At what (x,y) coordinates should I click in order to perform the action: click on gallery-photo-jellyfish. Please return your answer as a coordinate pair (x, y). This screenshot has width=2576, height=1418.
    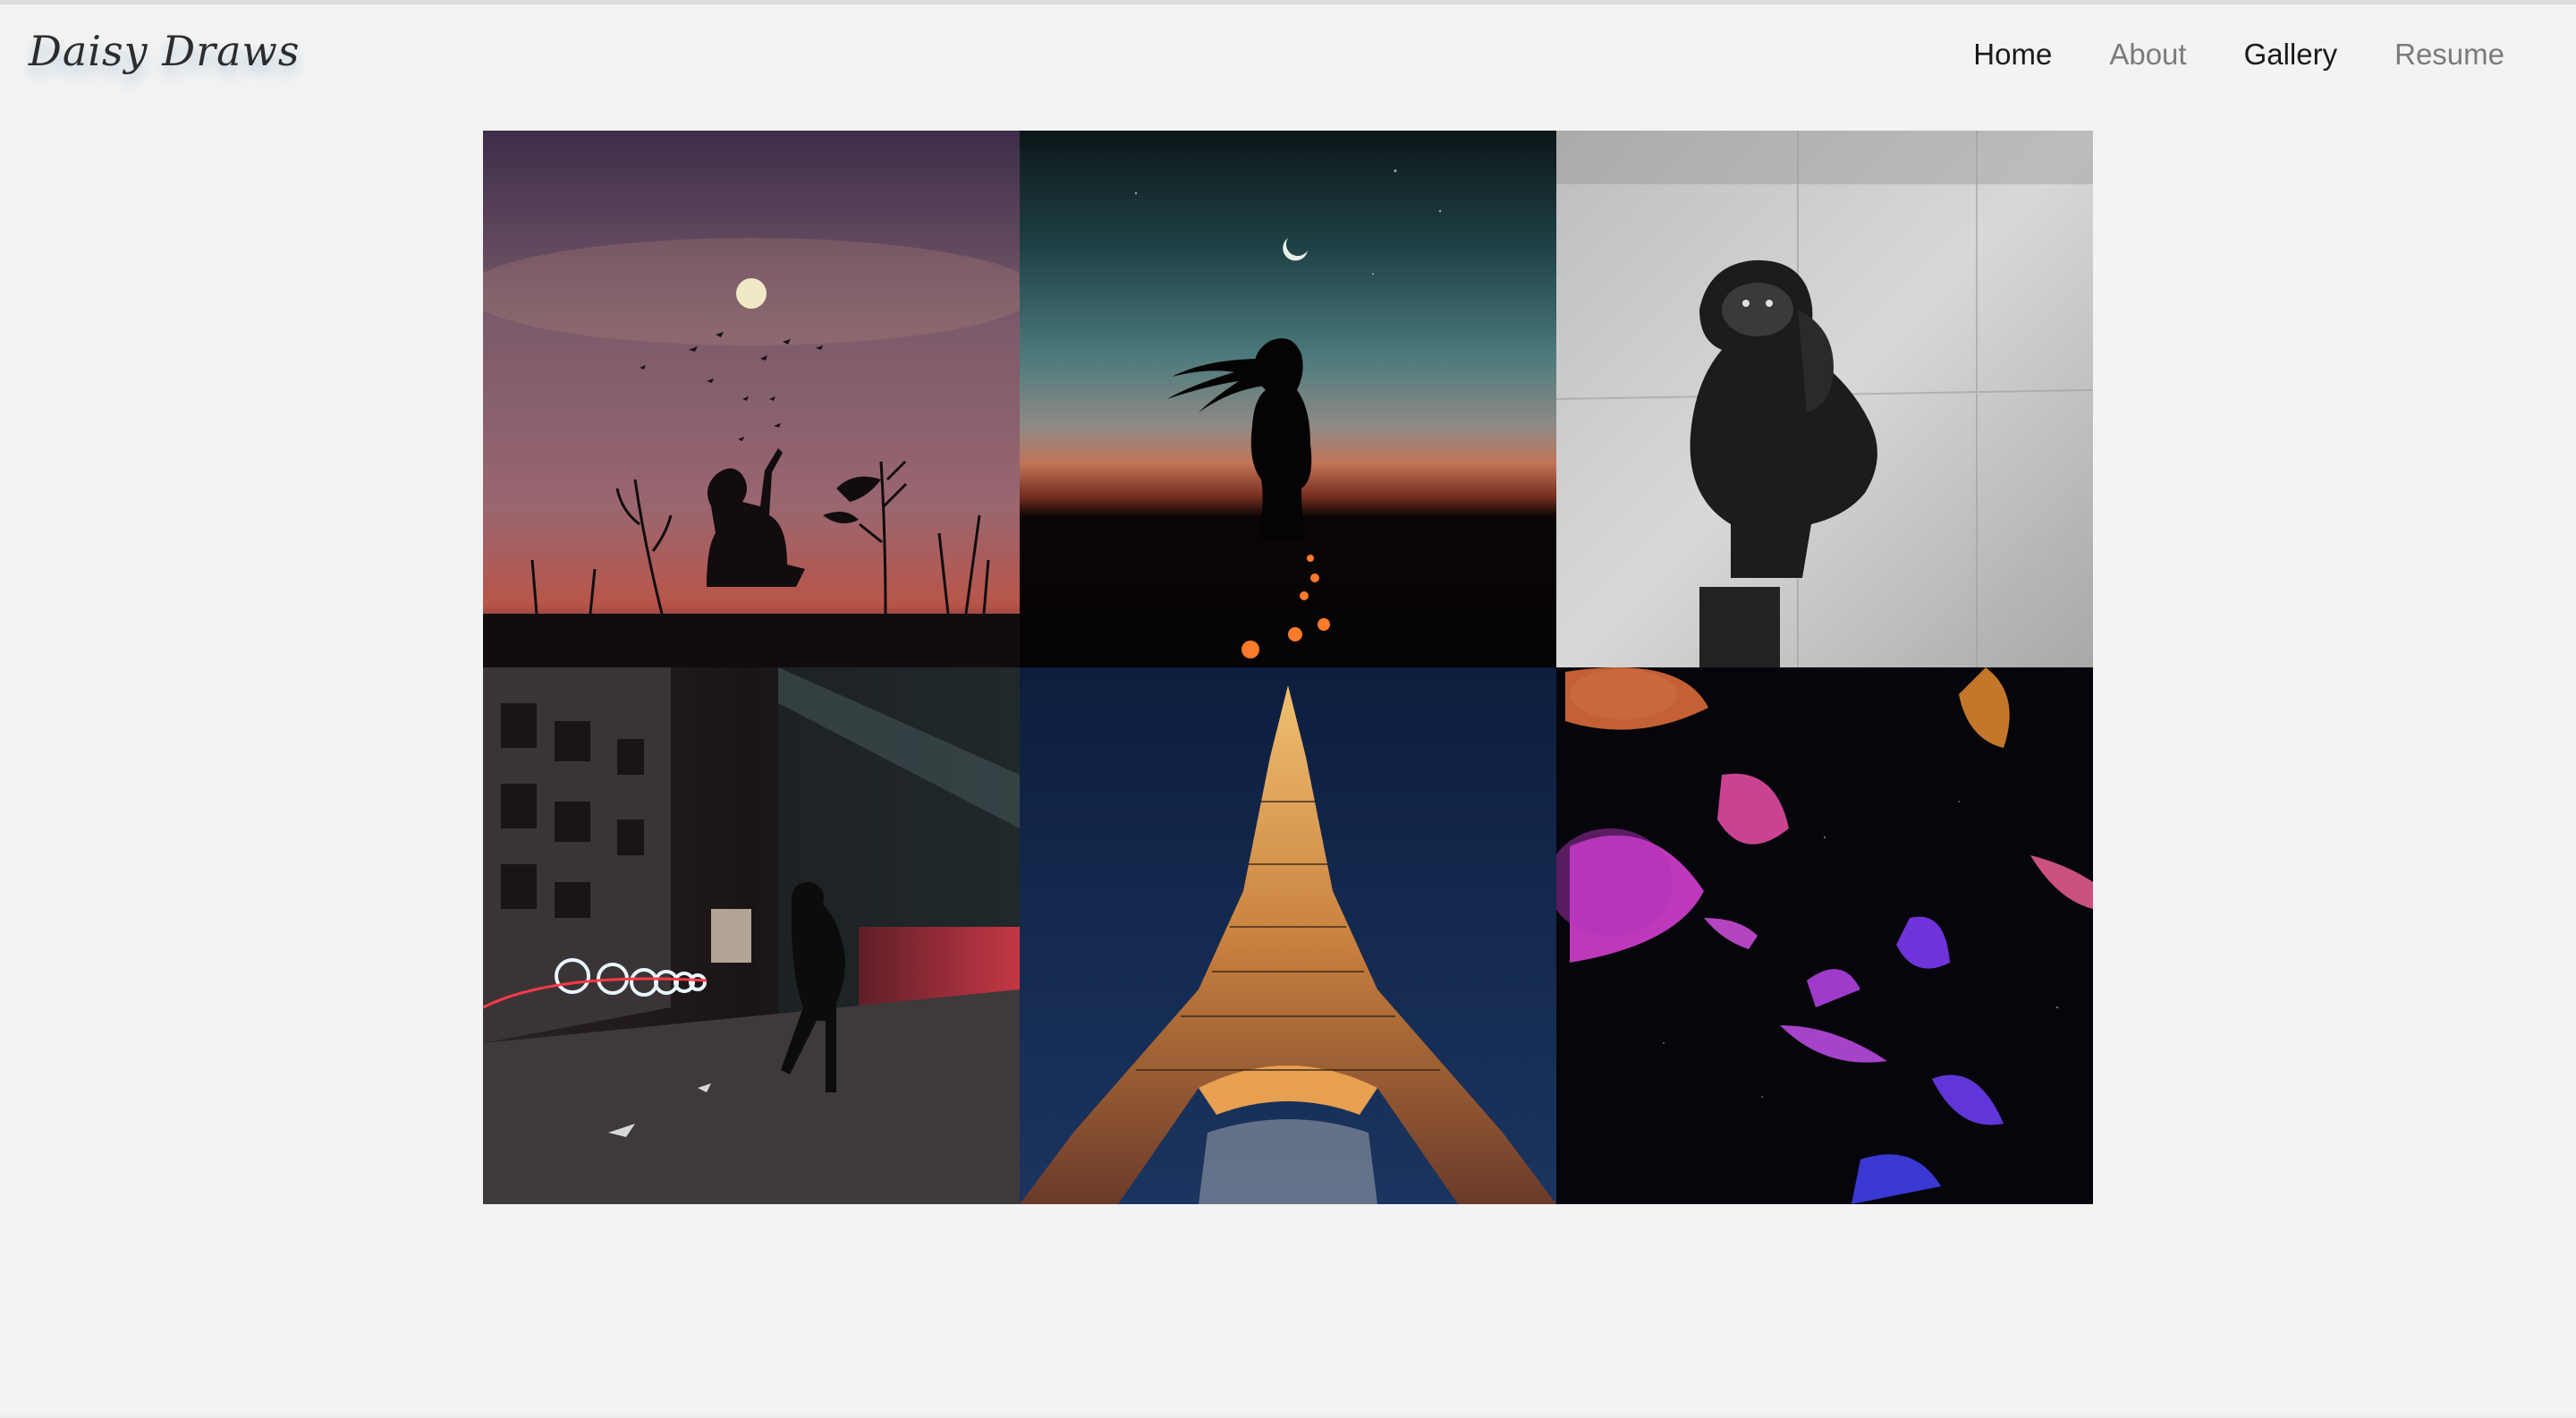
    Looking at the image, I should click on (1824, 935).